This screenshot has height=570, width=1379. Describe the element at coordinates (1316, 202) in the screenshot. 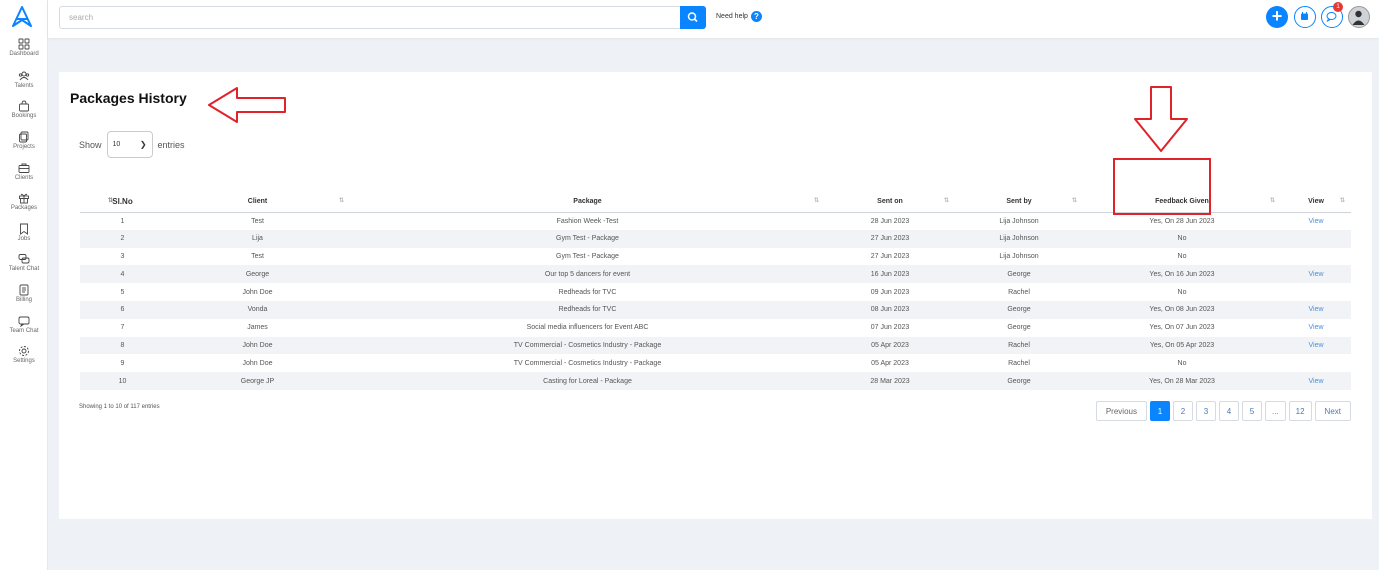

I see `column-header-view: View ⇅` at that location.